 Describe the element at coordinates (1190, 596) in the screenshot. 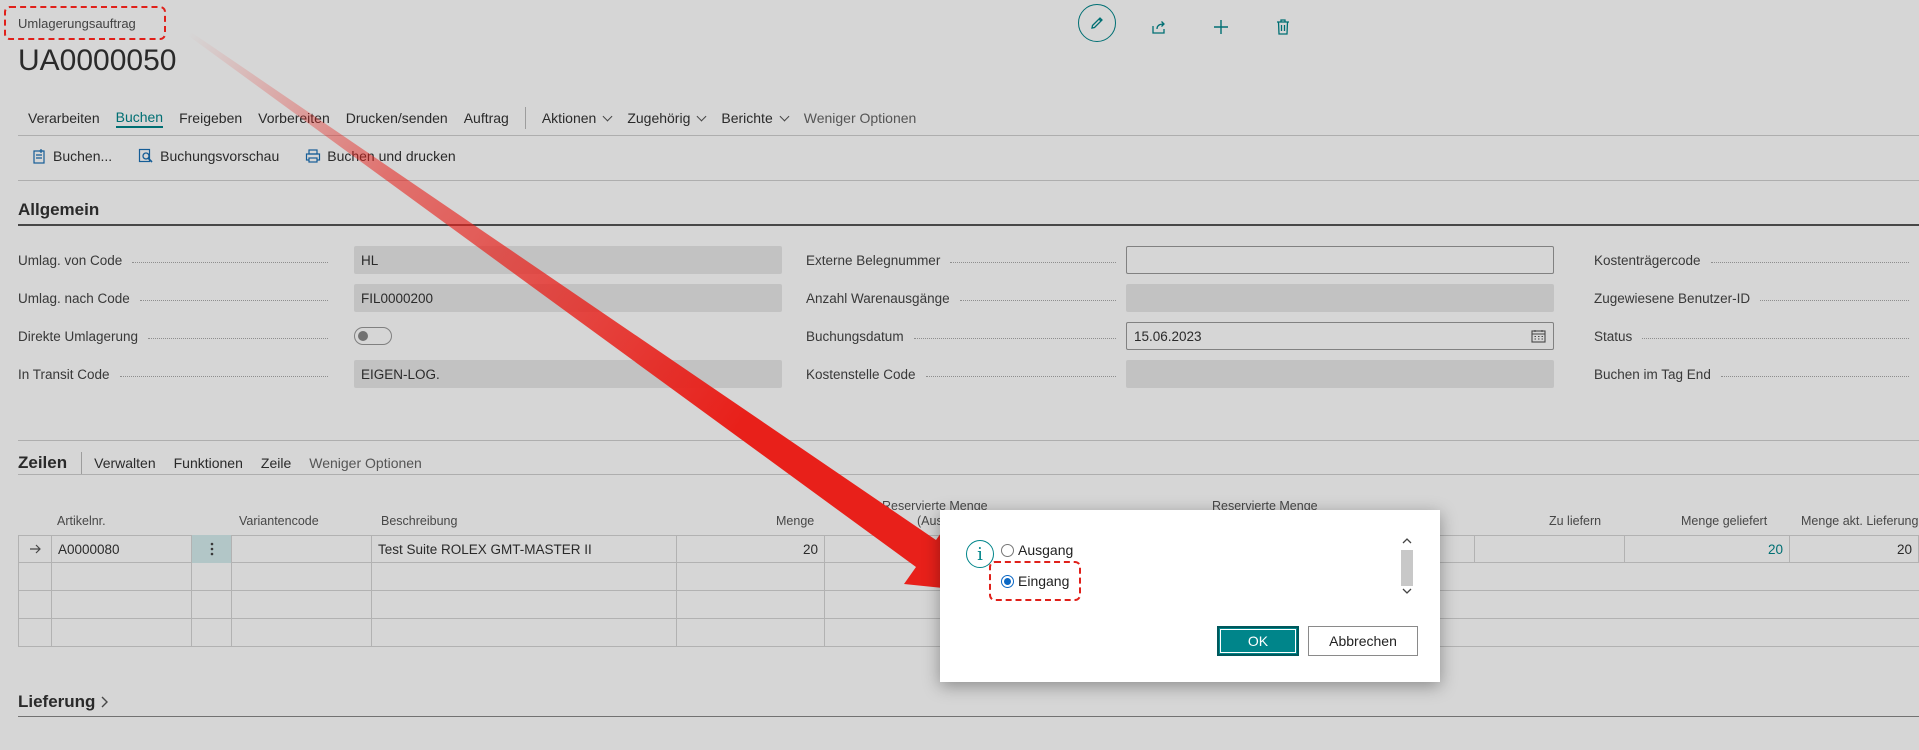

I see `direction-dialog: i Ausgang Eingang OK Abbrechen` at that location.